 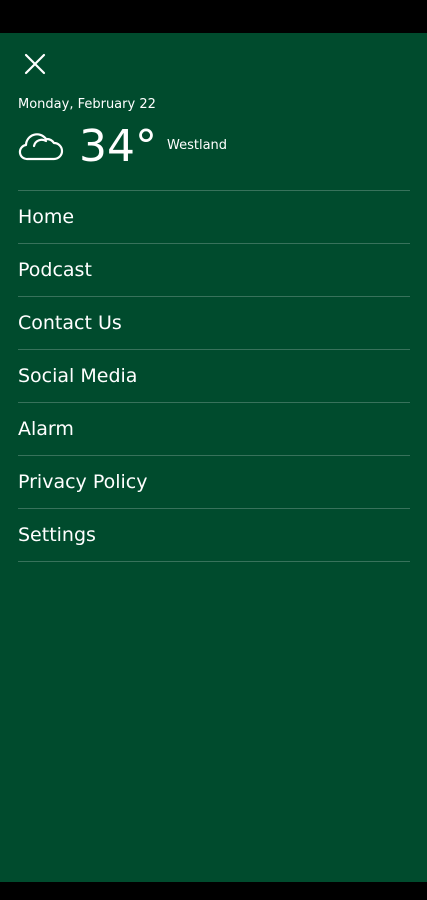 I want to click on temperature: 34°, so click(x=118, y=146).